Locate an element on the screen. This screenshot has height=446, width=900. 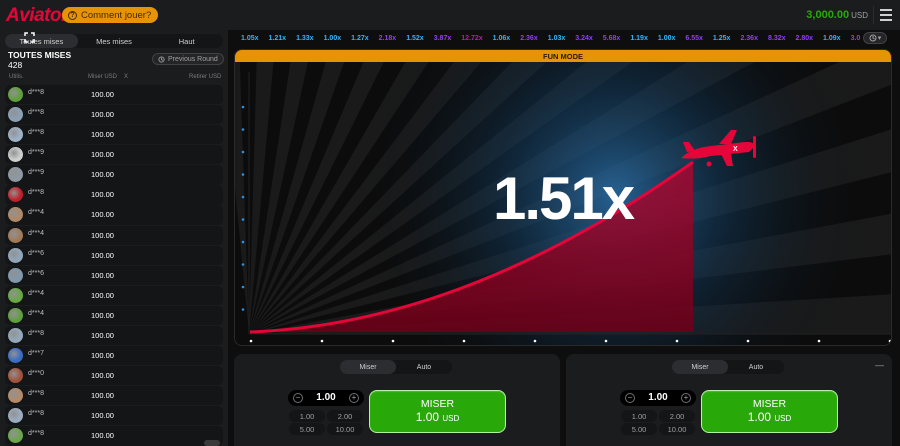
history-multiplier: 6.55x is located at coordinates (694, 38).